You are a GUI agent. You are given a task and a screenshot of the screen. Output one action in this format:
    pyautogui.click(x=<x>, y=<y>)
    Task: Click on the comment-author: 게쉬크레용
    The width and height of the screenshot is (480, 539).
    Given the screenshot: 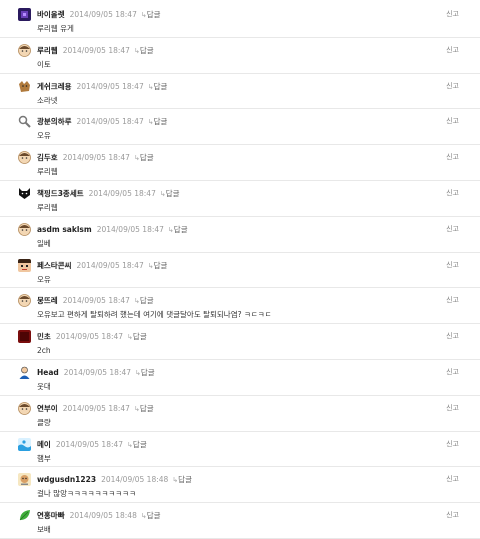 What is the action you would take?
    pyautogui.click(x=54, y=86)
    